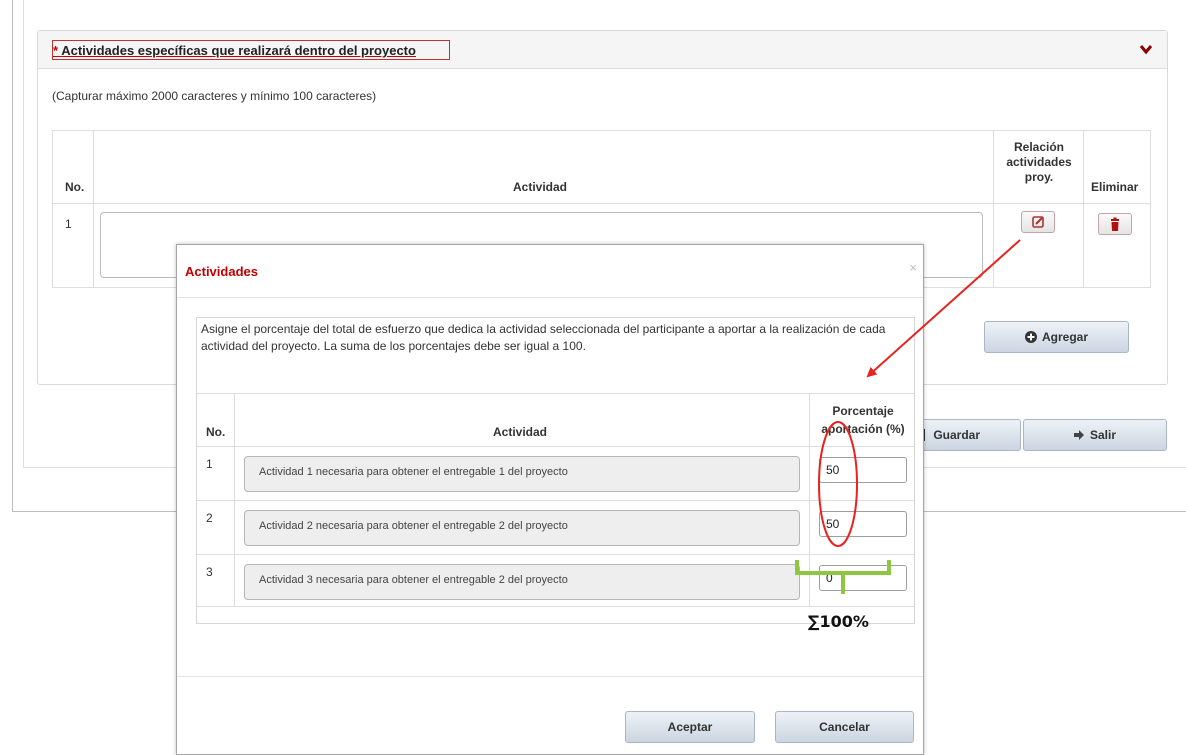 This screenshot has width=1186, height=755. I want to click on cancelar-label: Cancelar, so click(844, 727).